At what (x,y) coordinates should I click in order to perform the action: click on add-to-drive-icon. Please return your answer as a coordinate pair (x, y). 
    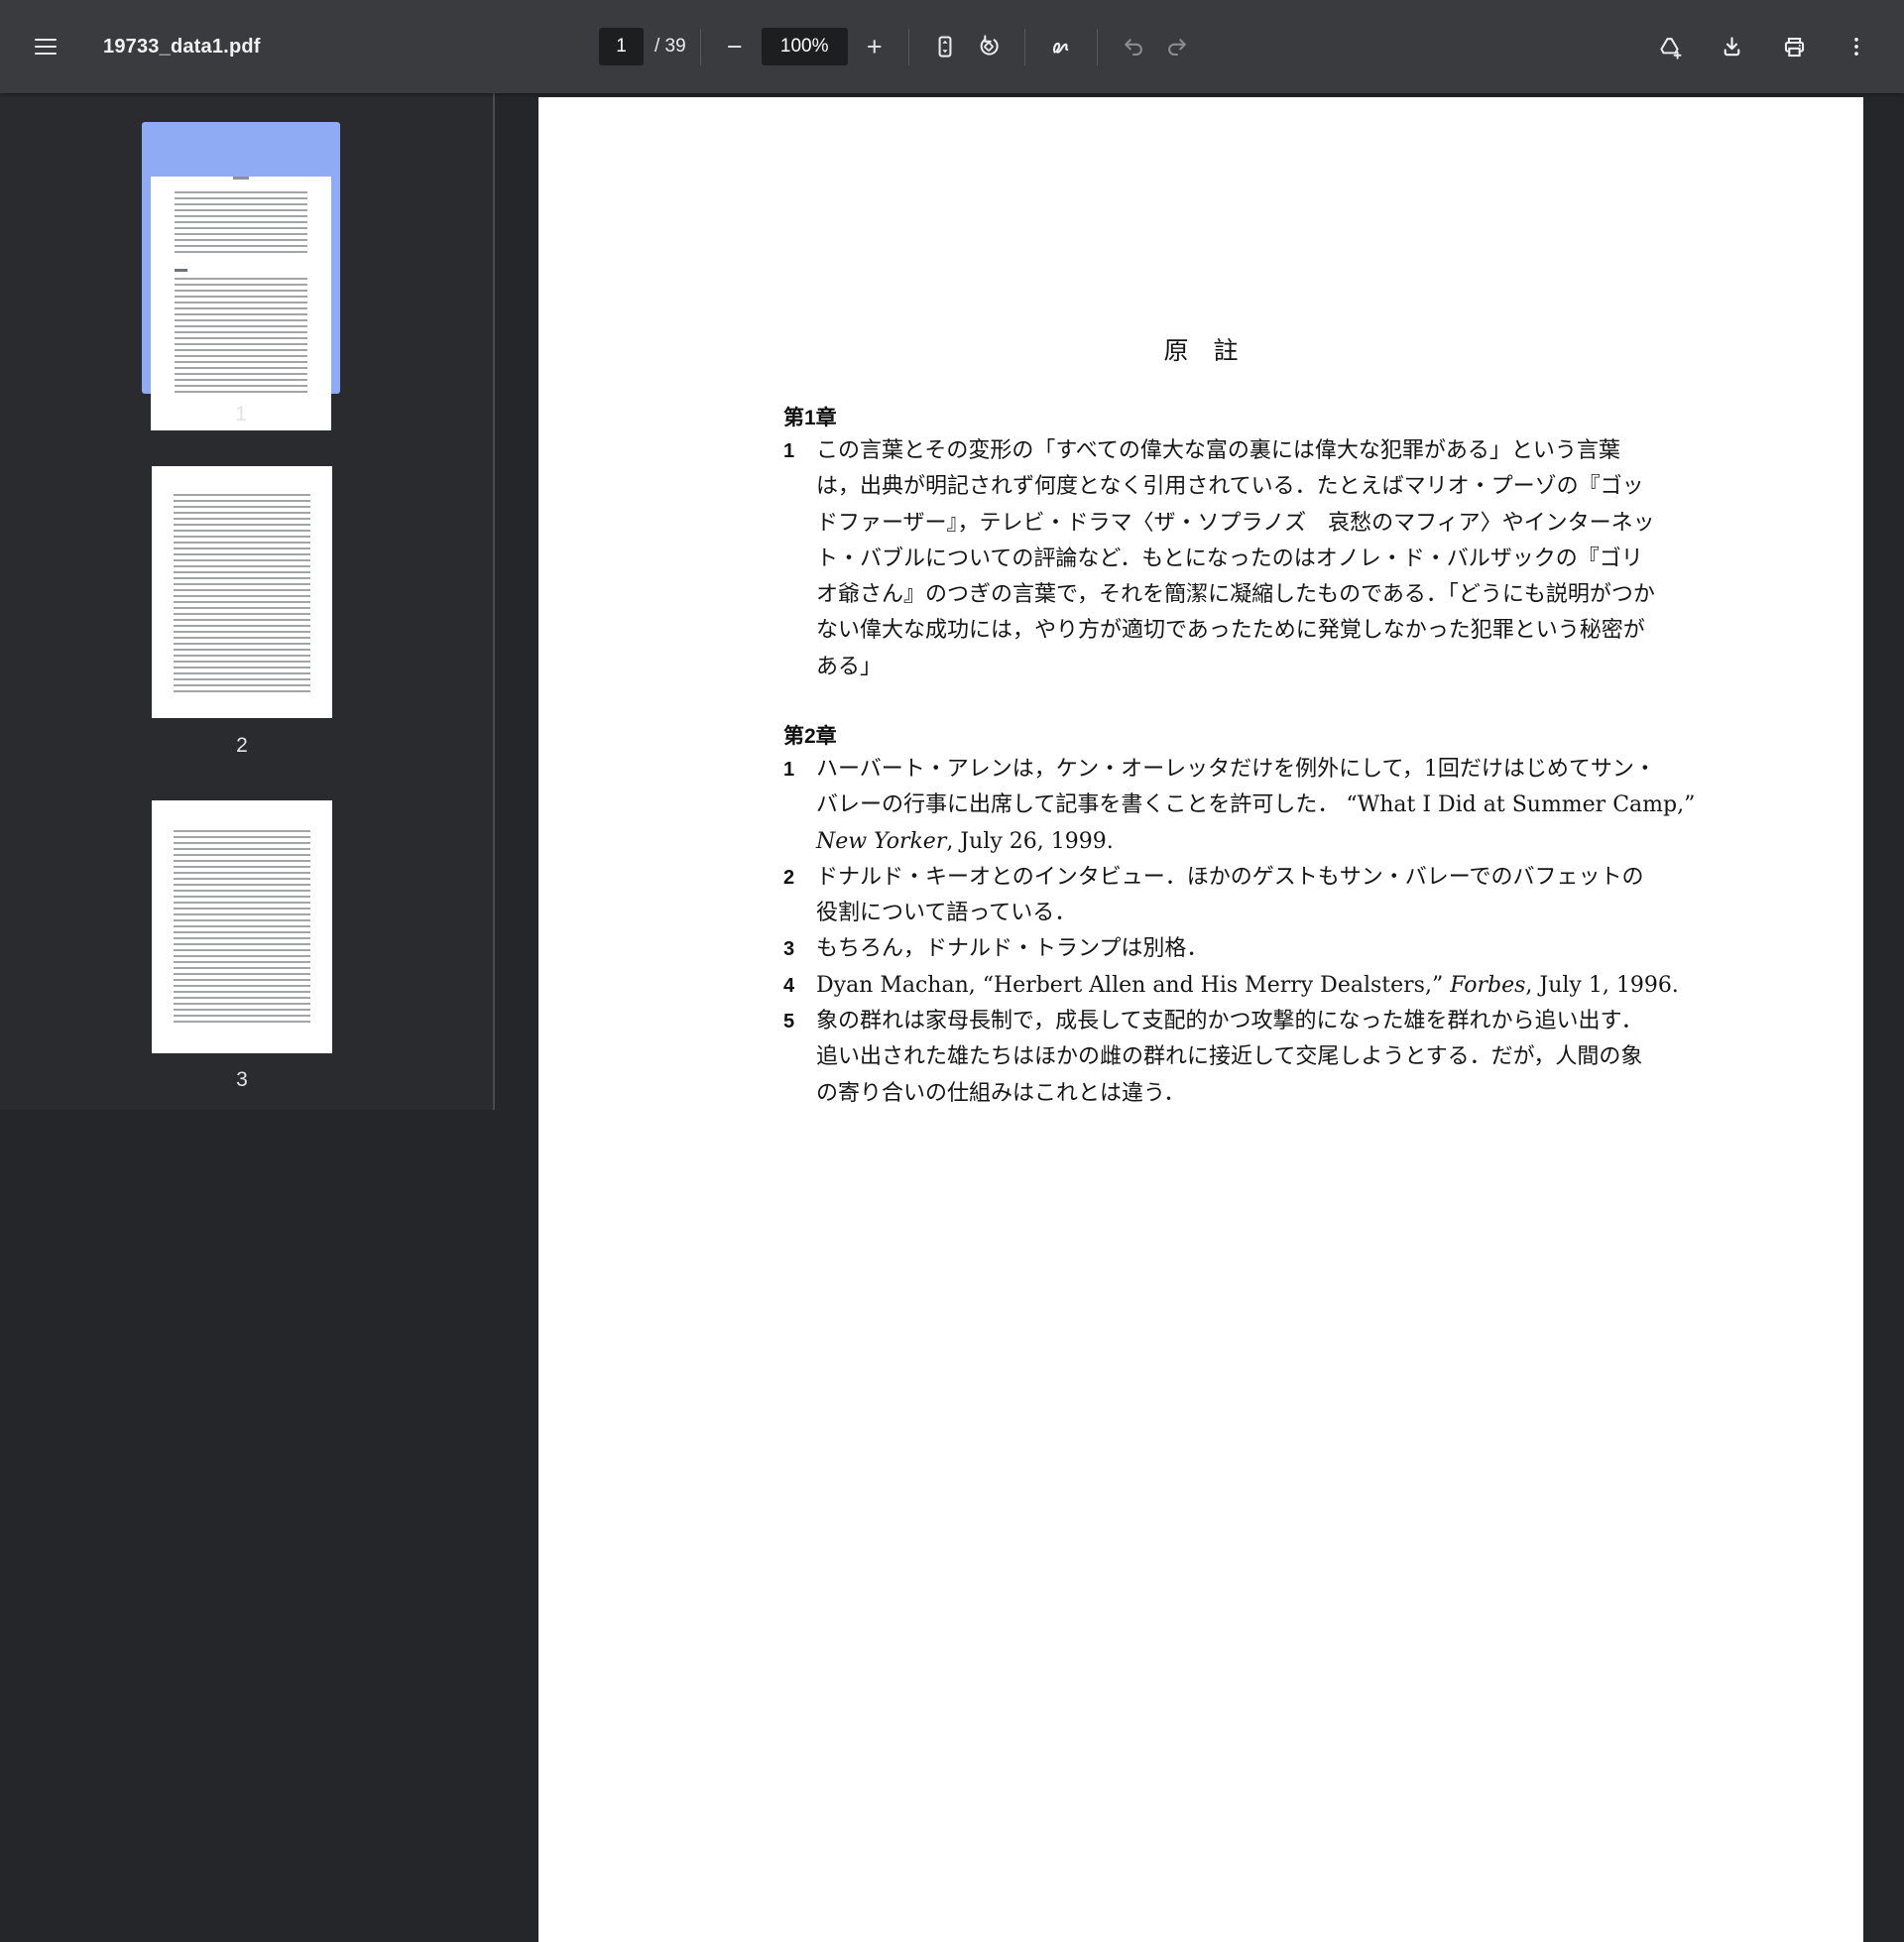
    Looking at the image, I should click on (1670, 48).